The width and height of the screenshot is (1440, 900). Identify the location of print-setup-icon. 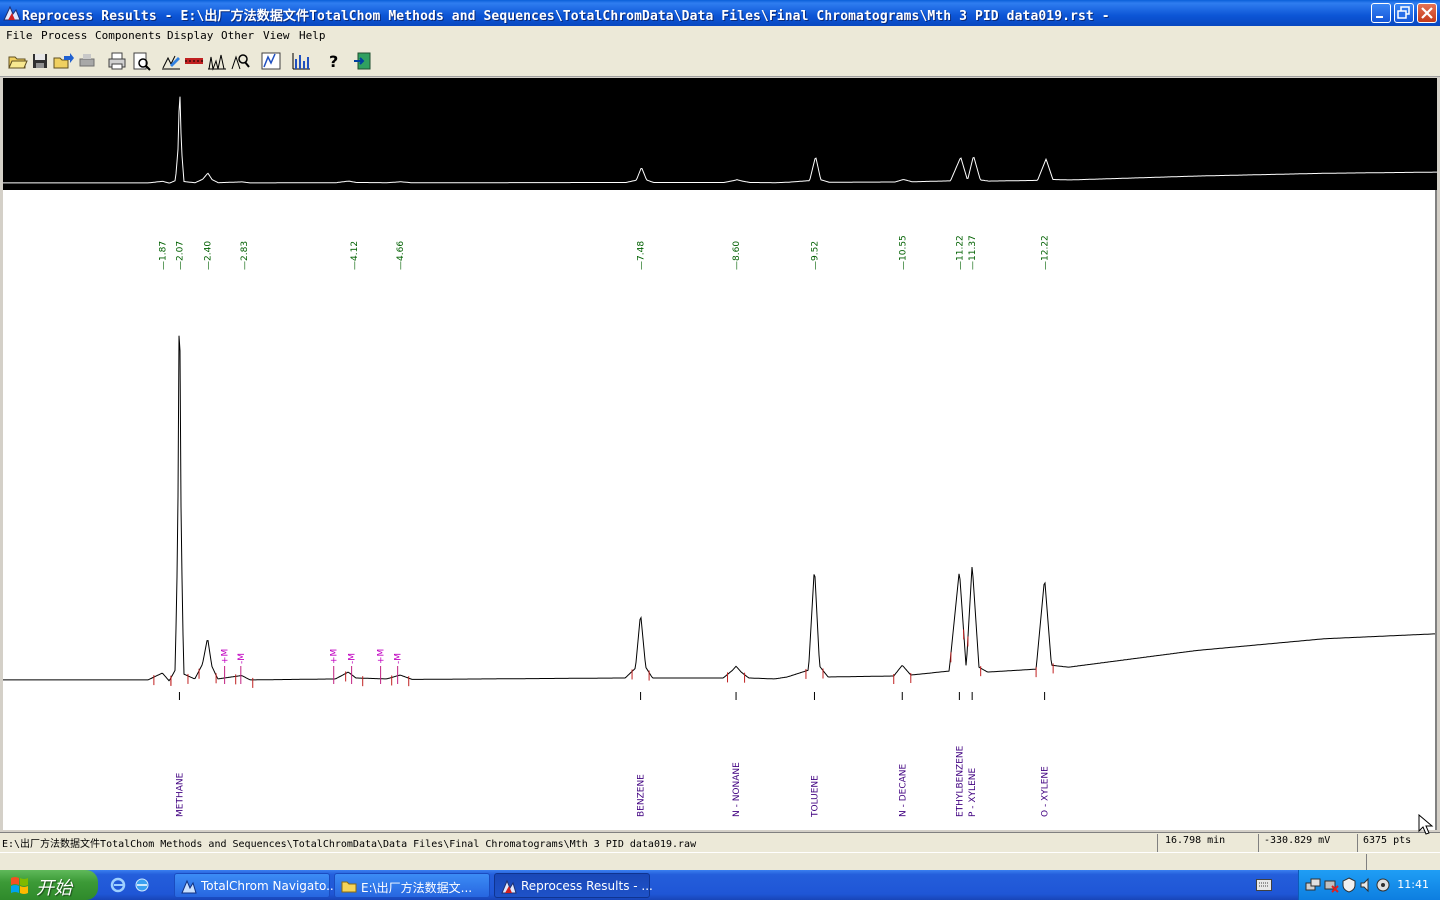
(87, 61).